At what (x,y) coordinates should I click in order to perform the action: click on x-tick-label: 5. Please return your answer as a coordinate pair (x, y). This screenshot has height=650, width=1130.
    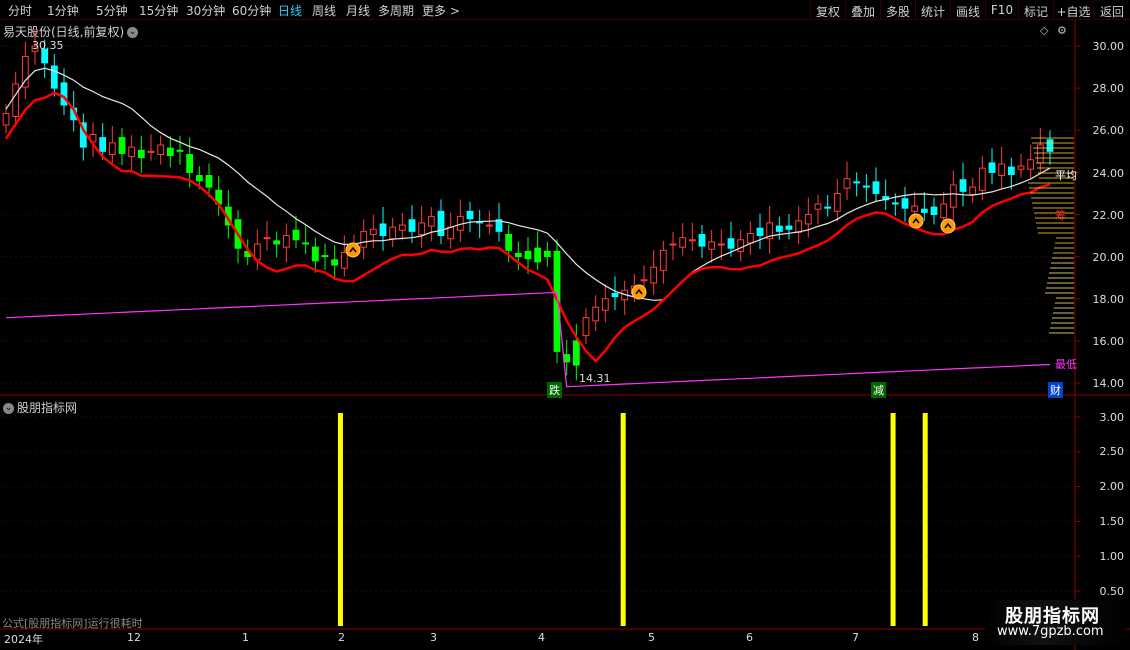
    Looking at the image, I should click on (651, 637).